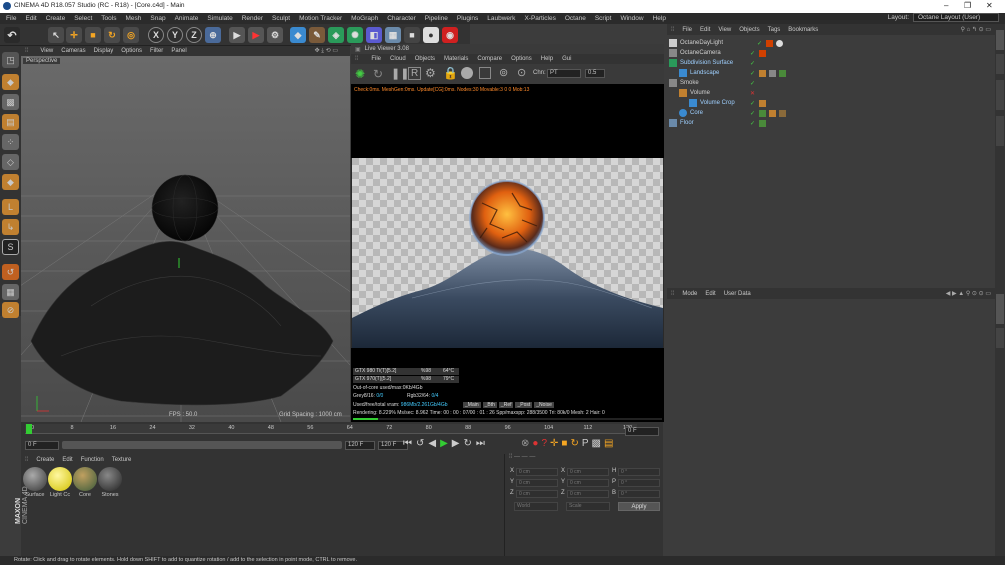 The width and height of the screenshot is (1005, 565). Describe the element at coordinates (468, 443) in the screenshot. I see `next-key-icon: ↻` at that location.